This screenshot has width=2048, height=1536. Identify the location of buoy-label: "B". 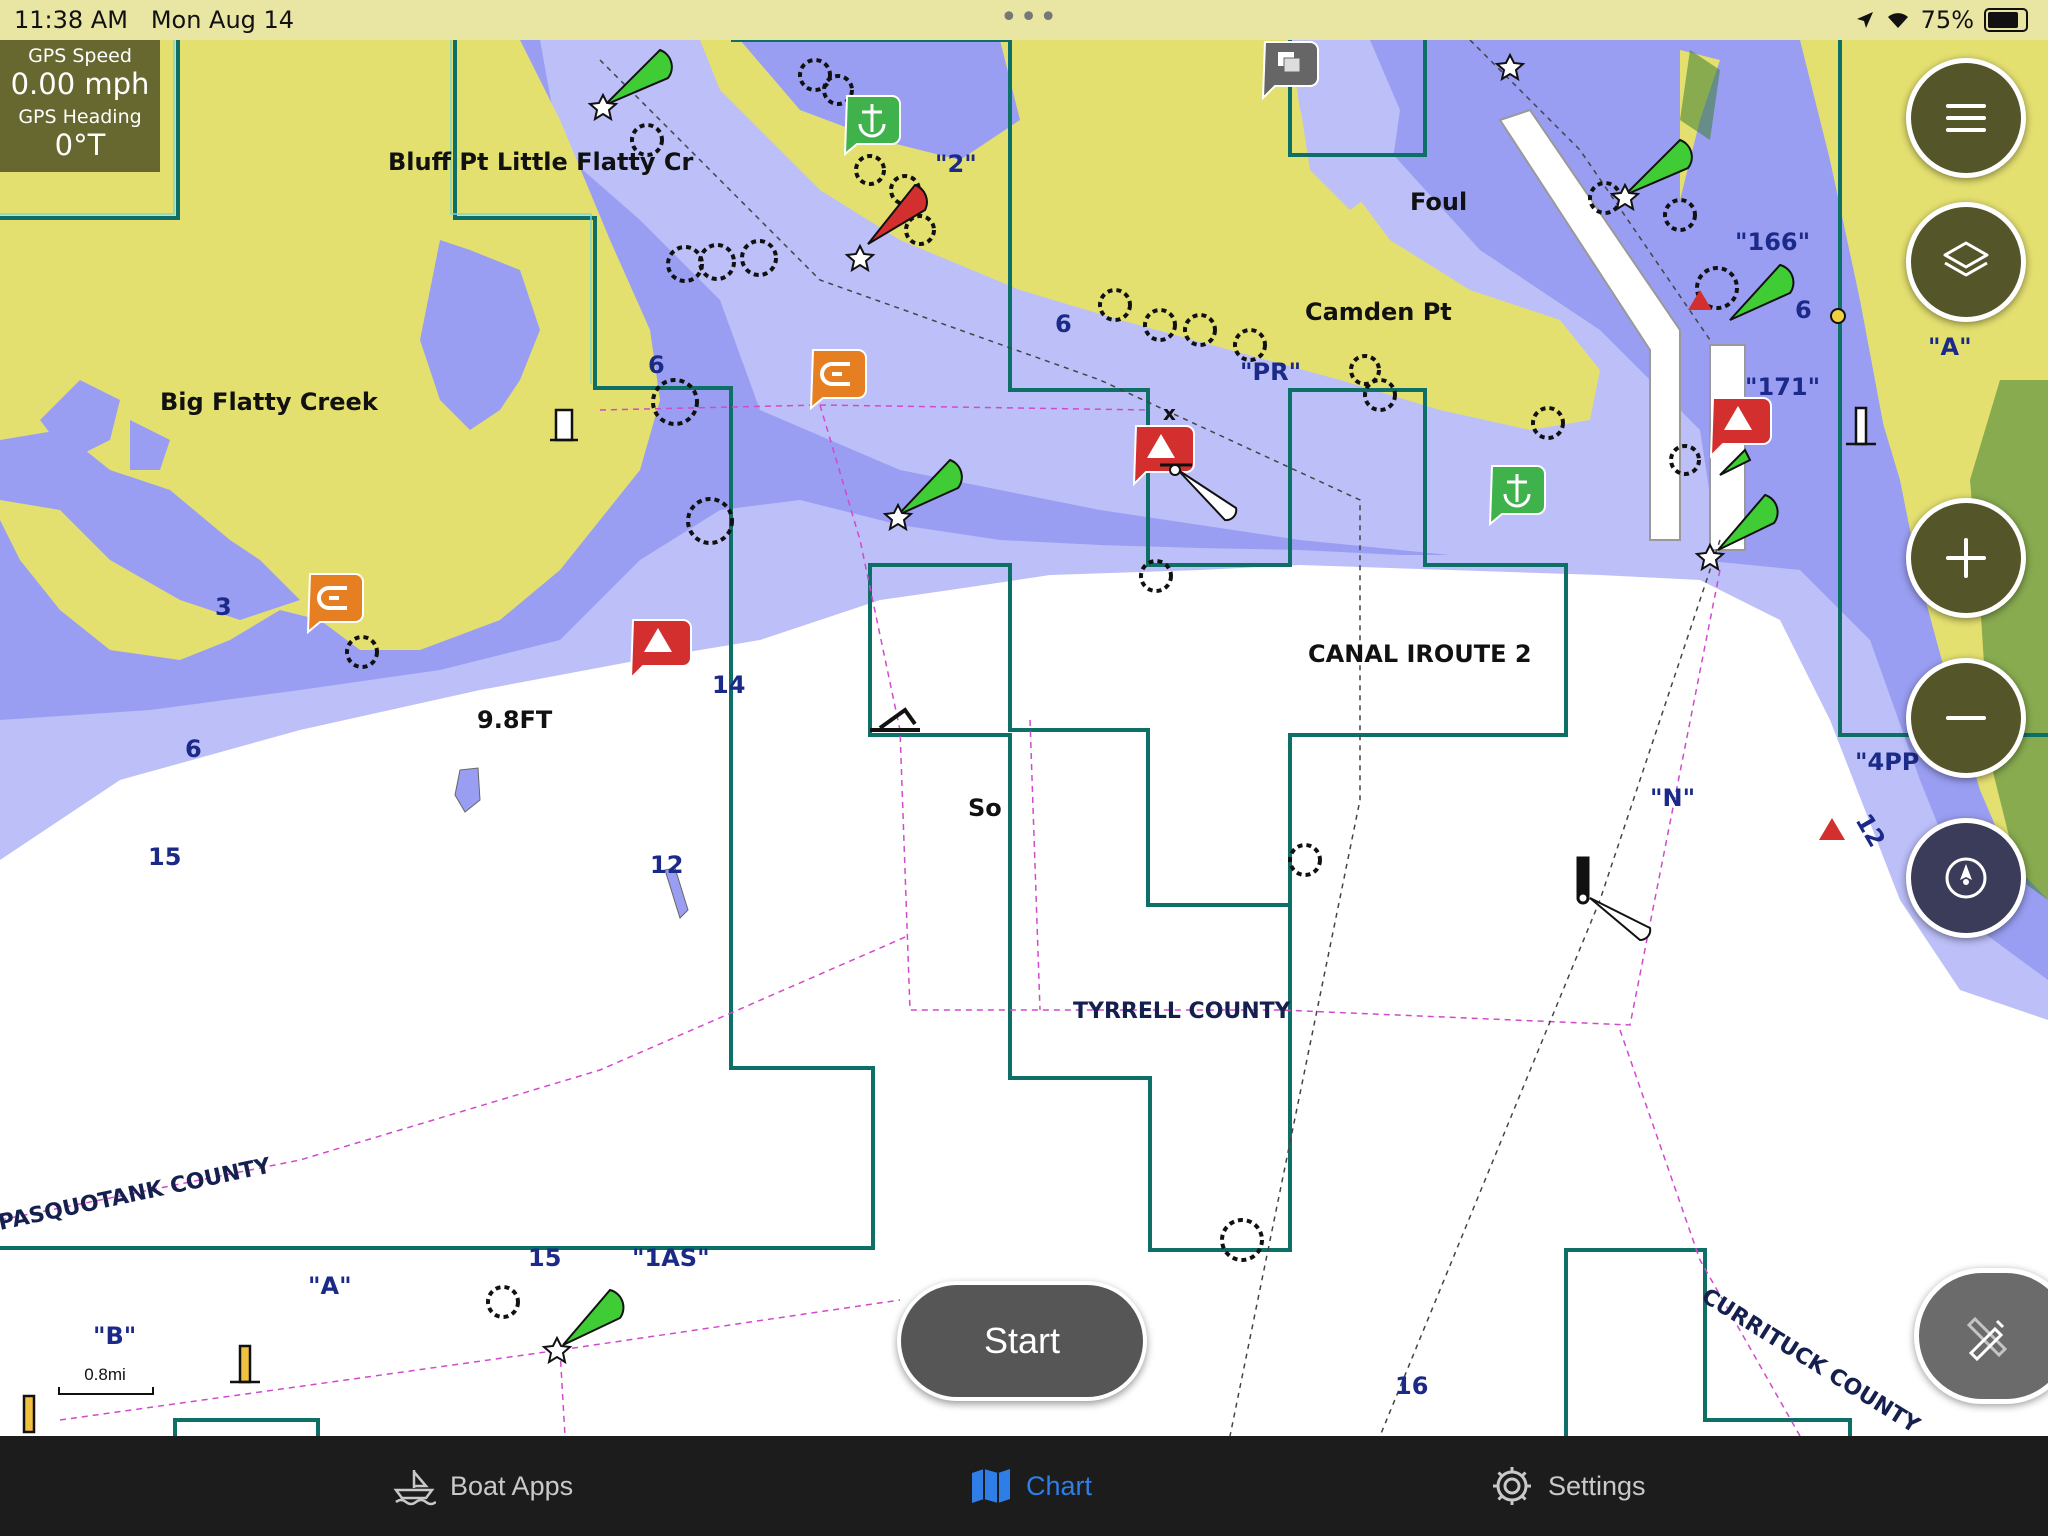
(114, 1336).